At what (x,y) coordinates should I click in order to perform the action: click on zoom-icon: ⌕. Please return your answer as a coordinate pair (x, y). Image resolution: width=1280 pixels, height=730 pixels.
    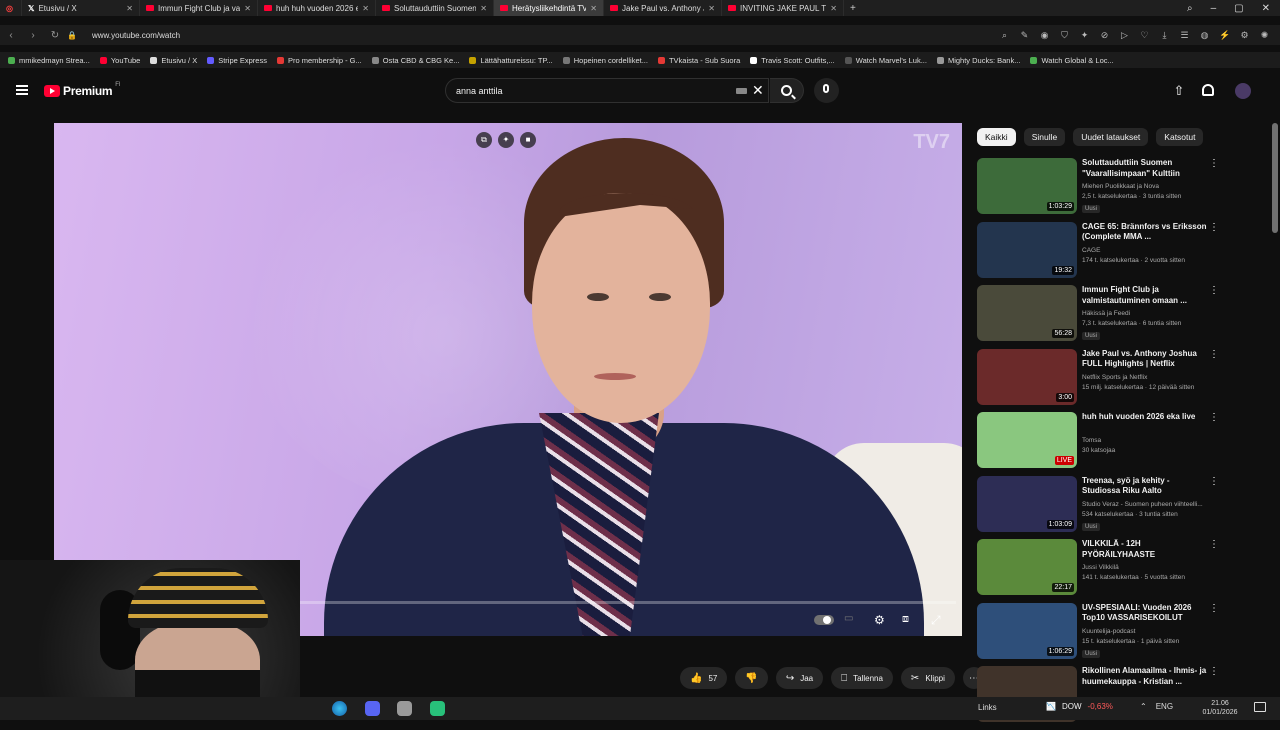
    Looking at the image, I should click on (1004, 35).